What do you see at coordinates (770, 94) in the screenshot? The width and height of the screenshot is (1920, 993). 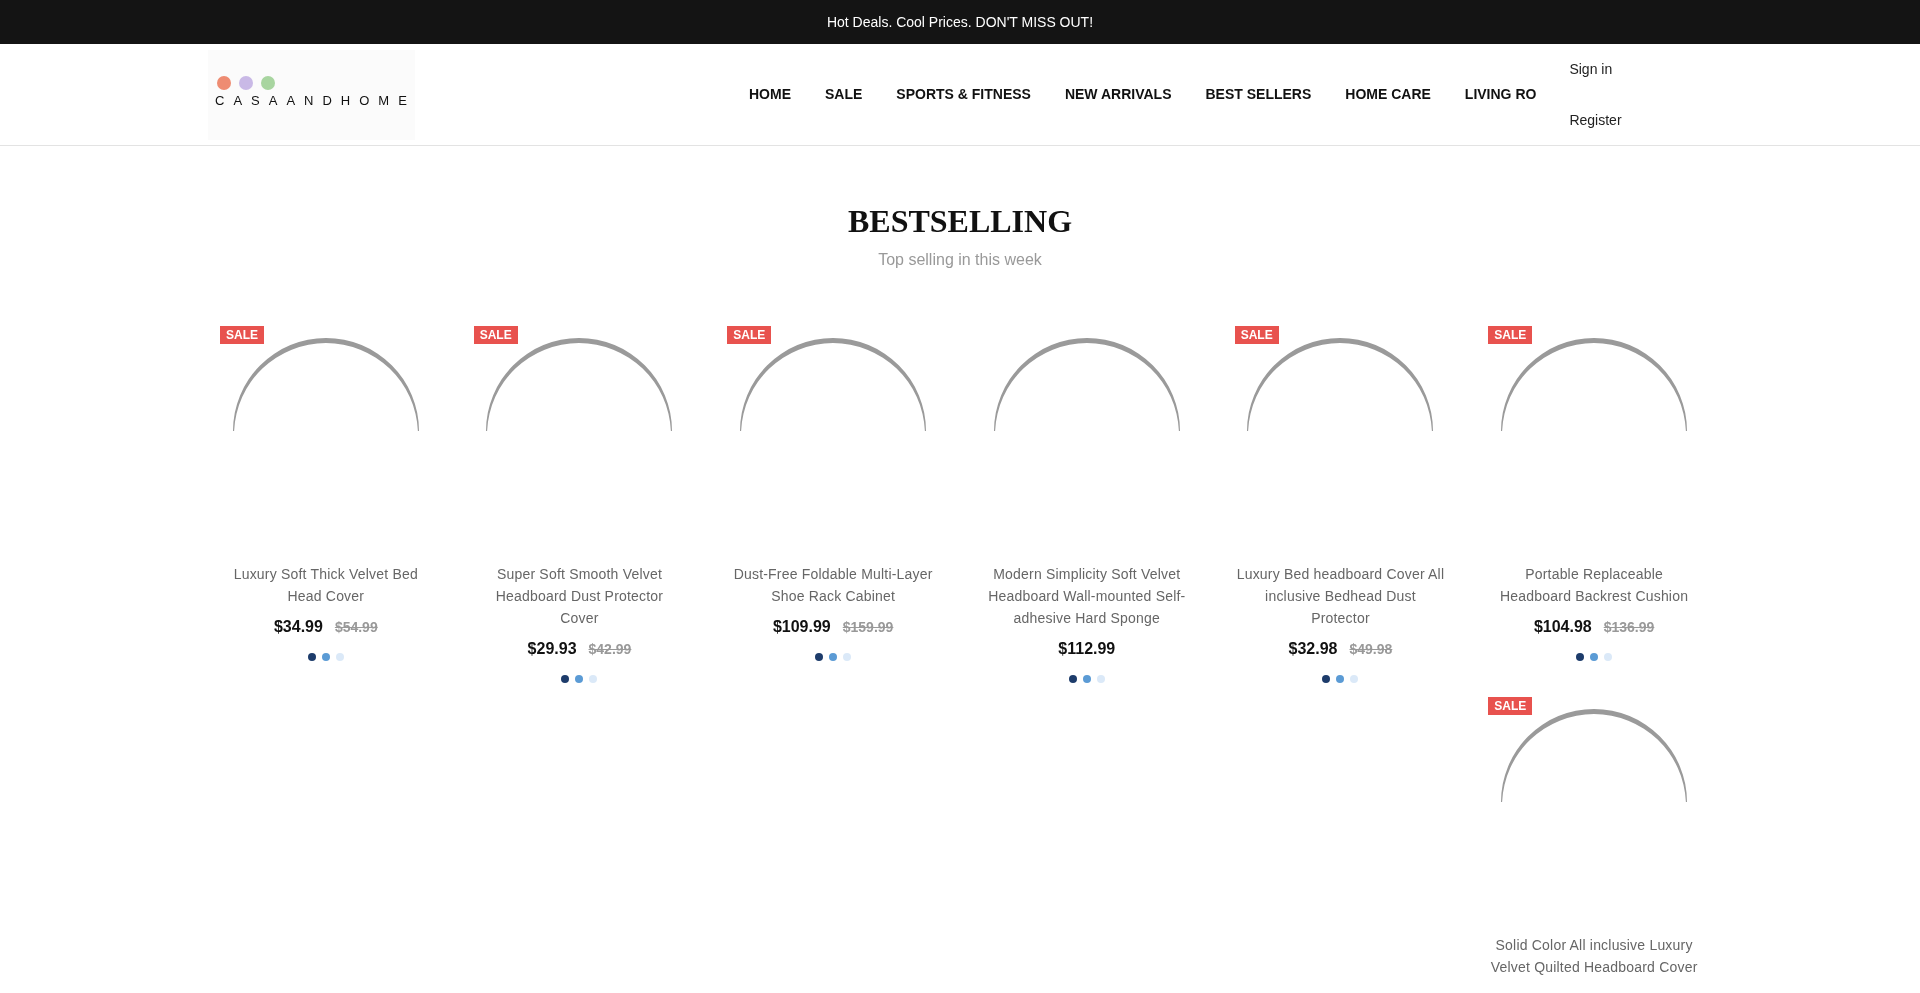 I see `nav-link: HOME` at bounding box center [770, 94].